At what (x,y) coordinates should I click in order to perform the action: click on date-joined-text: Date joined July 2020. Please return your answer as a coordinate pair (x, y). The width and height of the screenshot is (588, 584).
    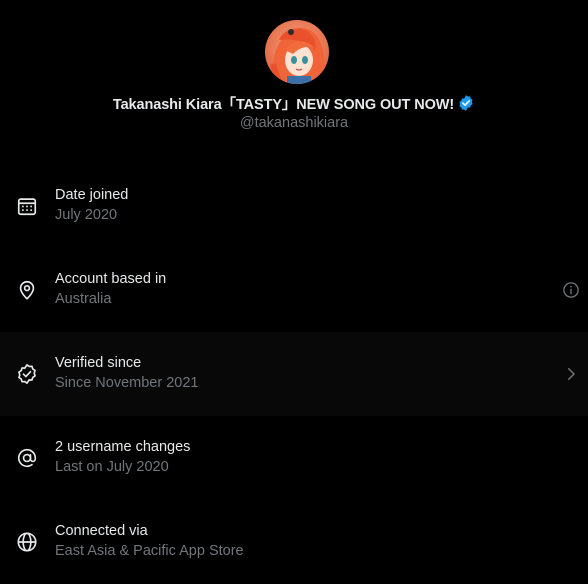
    Looking at the image, I should click on (91, 205).